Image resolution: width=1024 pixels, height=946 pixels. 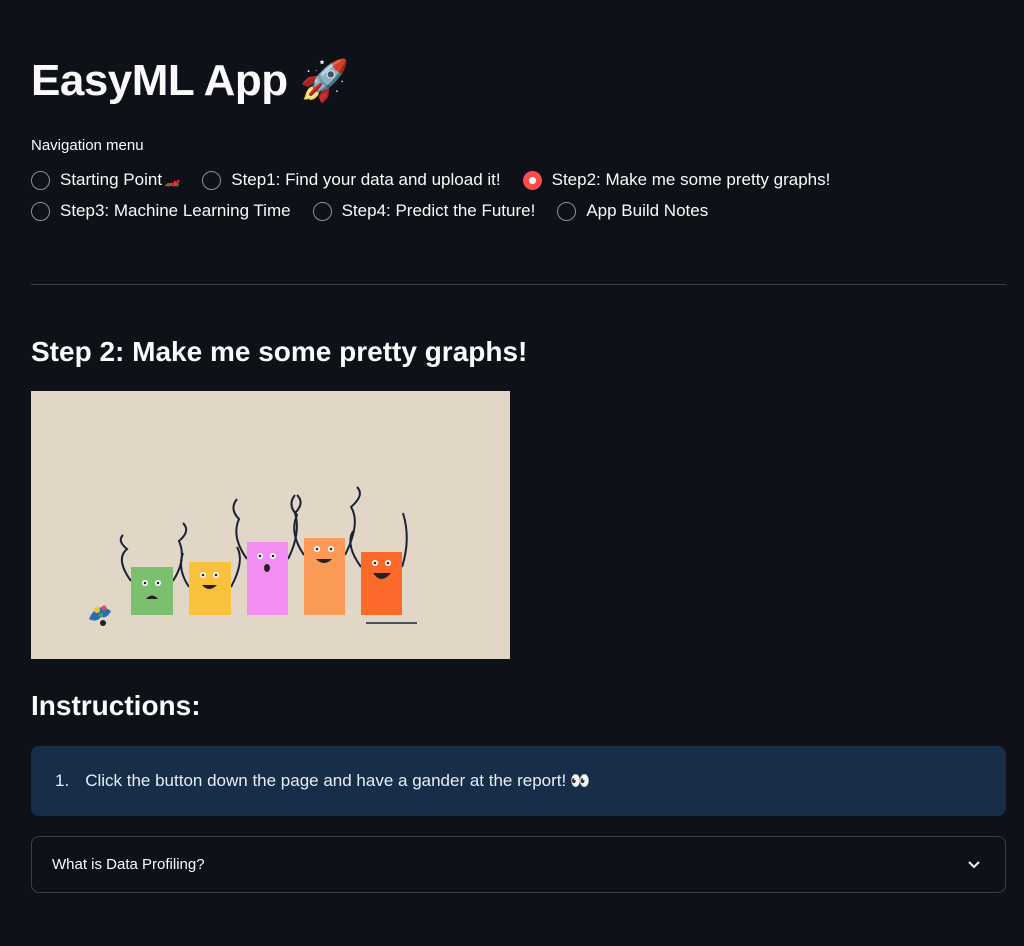 I want to click on nav-option-label: Step1: Find your data and upload it!, so click(x=366, y=179).